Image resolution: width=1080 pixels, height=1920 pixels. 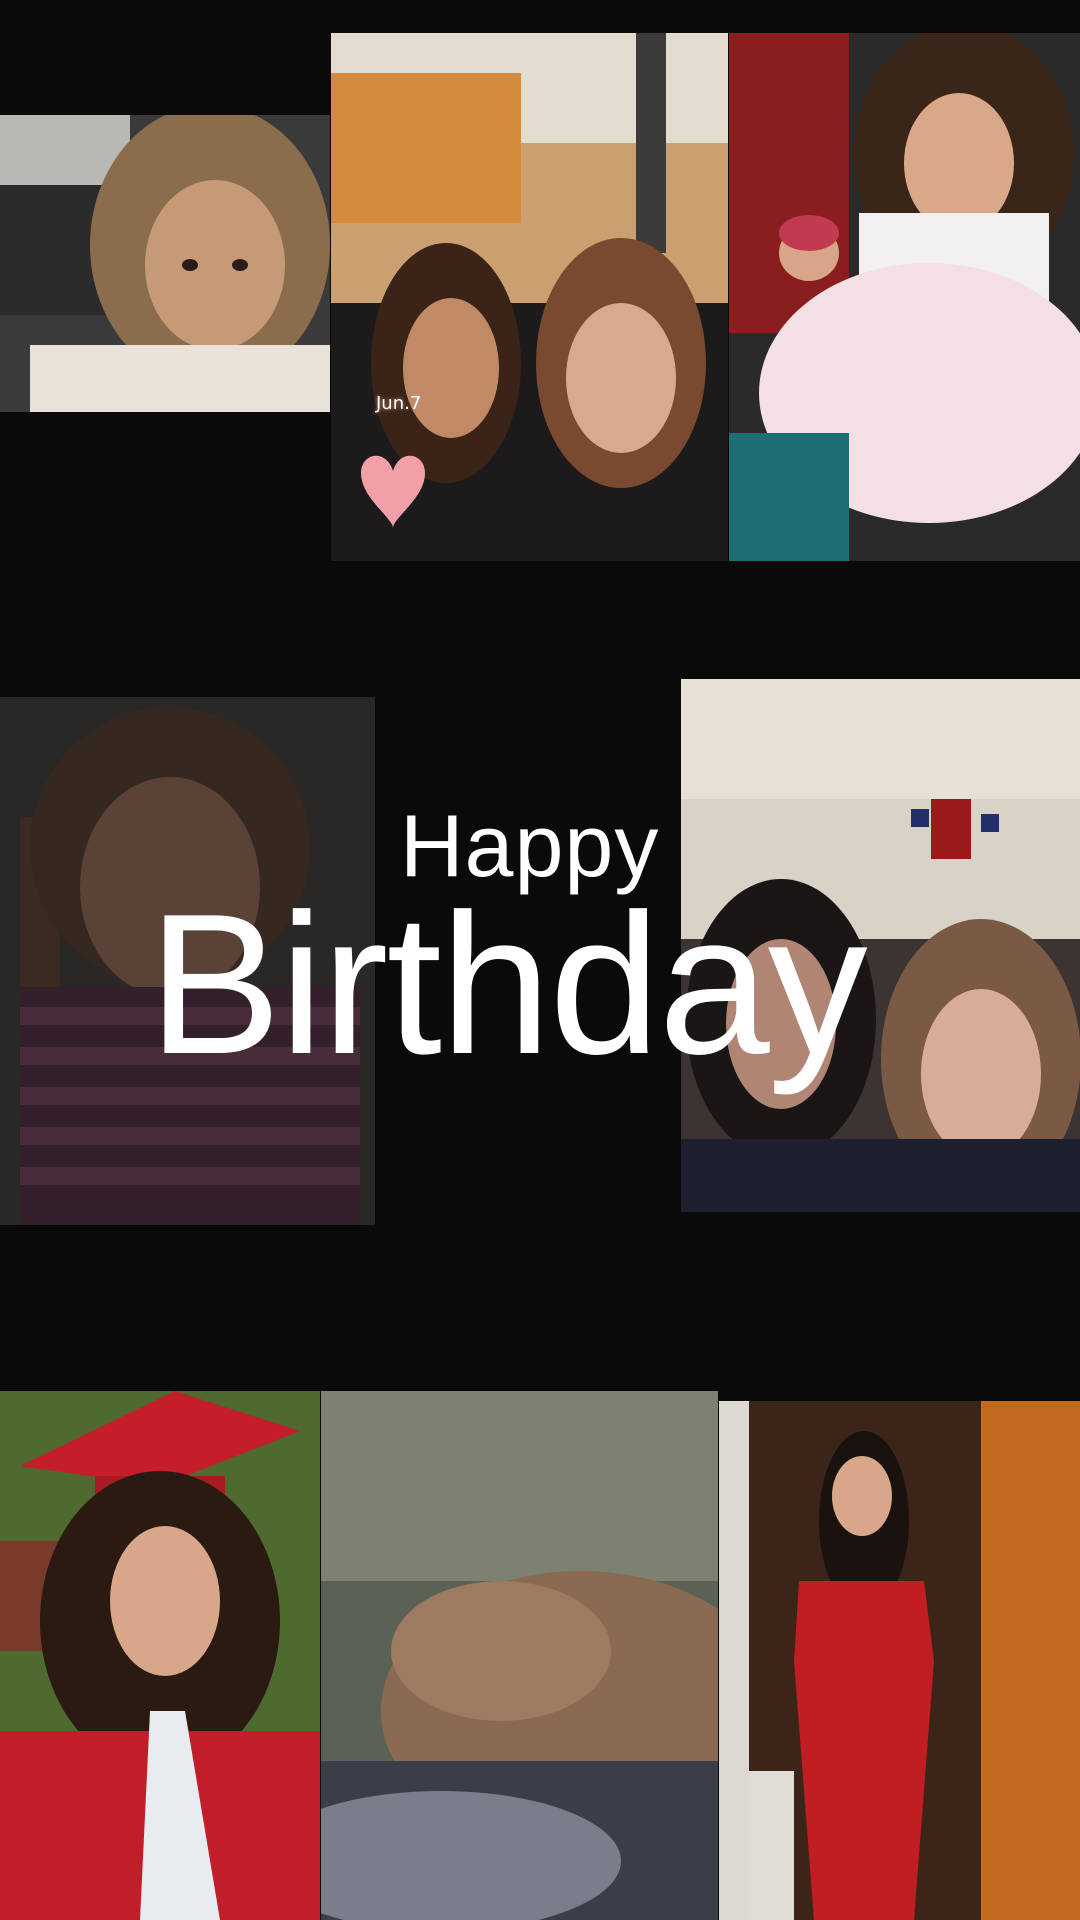 What do you see at coordinates (899, 1660) in the screenshot?
I see `photo-red-jumpsuit` at bounding box center [899, 1660].